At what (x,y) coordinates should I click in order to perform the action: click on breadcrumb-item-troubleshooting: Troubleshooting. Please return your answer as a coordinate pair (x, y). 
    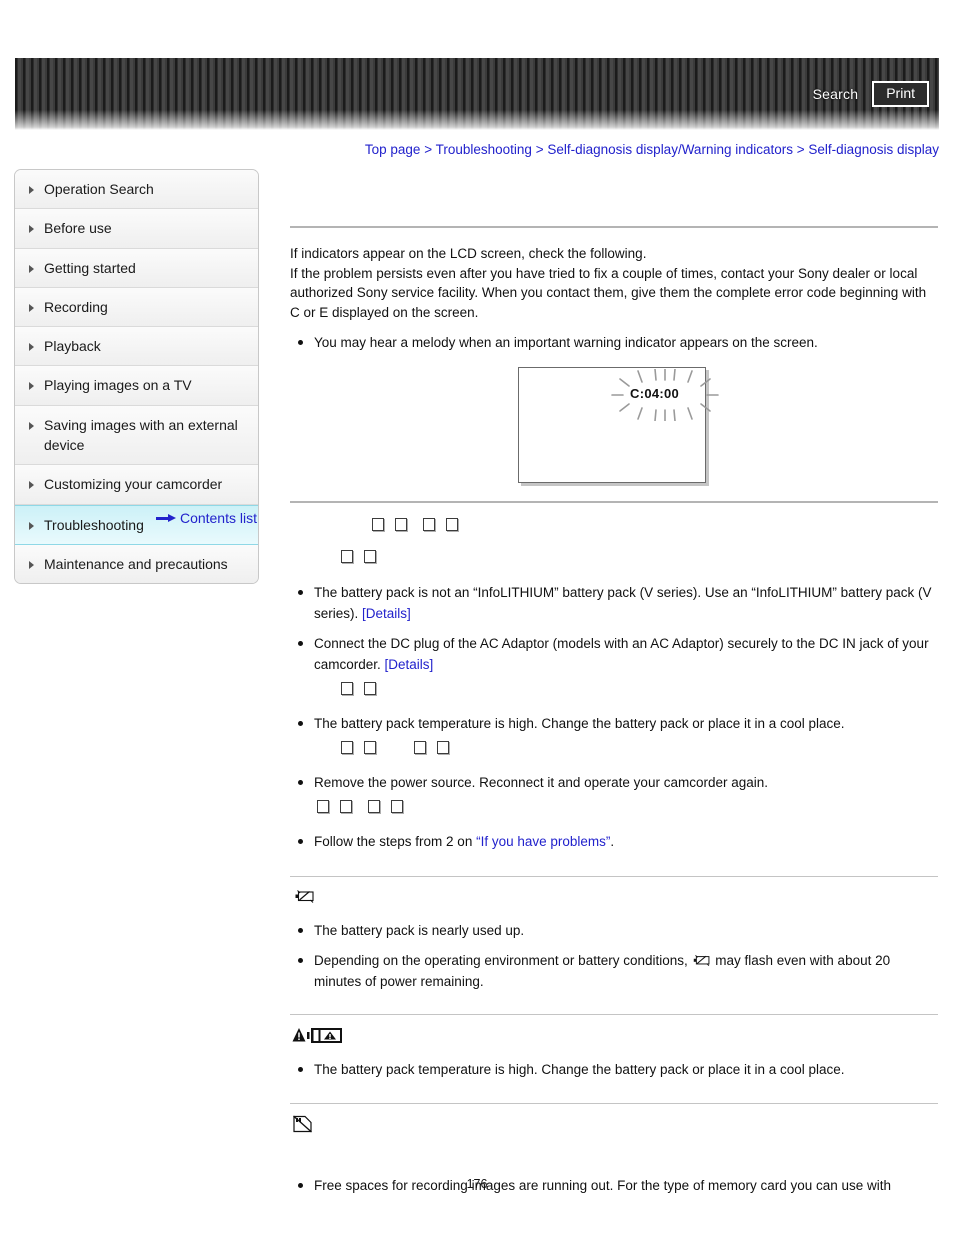
    Looking at the image, I should click on (484, 149).